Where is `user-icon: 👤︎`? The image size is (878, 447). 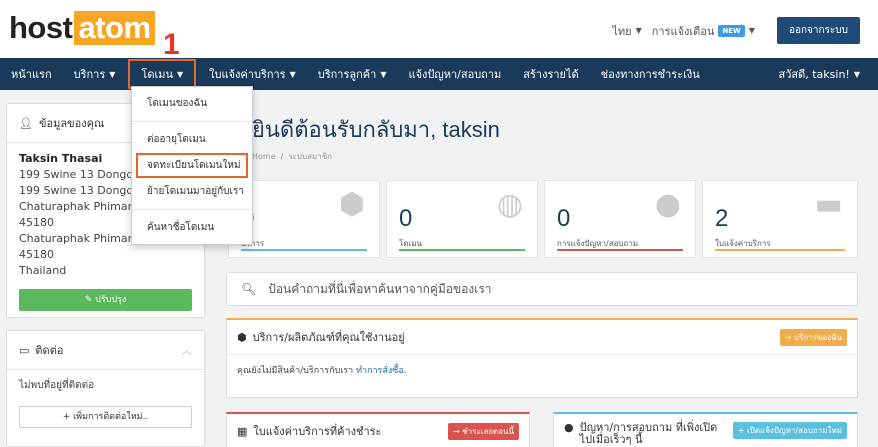 user-icon: 👤︎ is located at coordinates (26, 123).